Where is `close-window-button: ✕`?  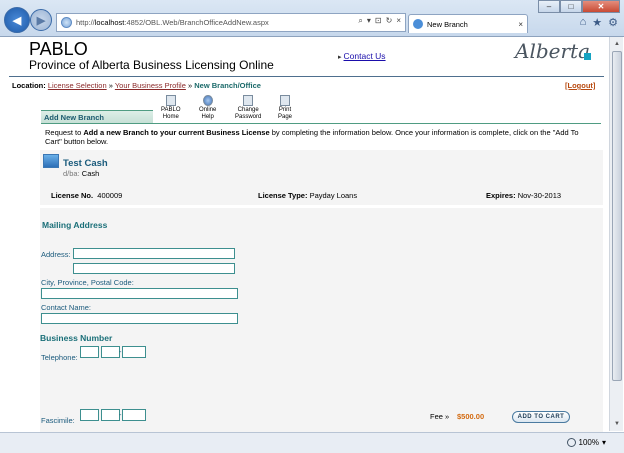
close-window-button: ✕ is located at coordinates (601, 6).